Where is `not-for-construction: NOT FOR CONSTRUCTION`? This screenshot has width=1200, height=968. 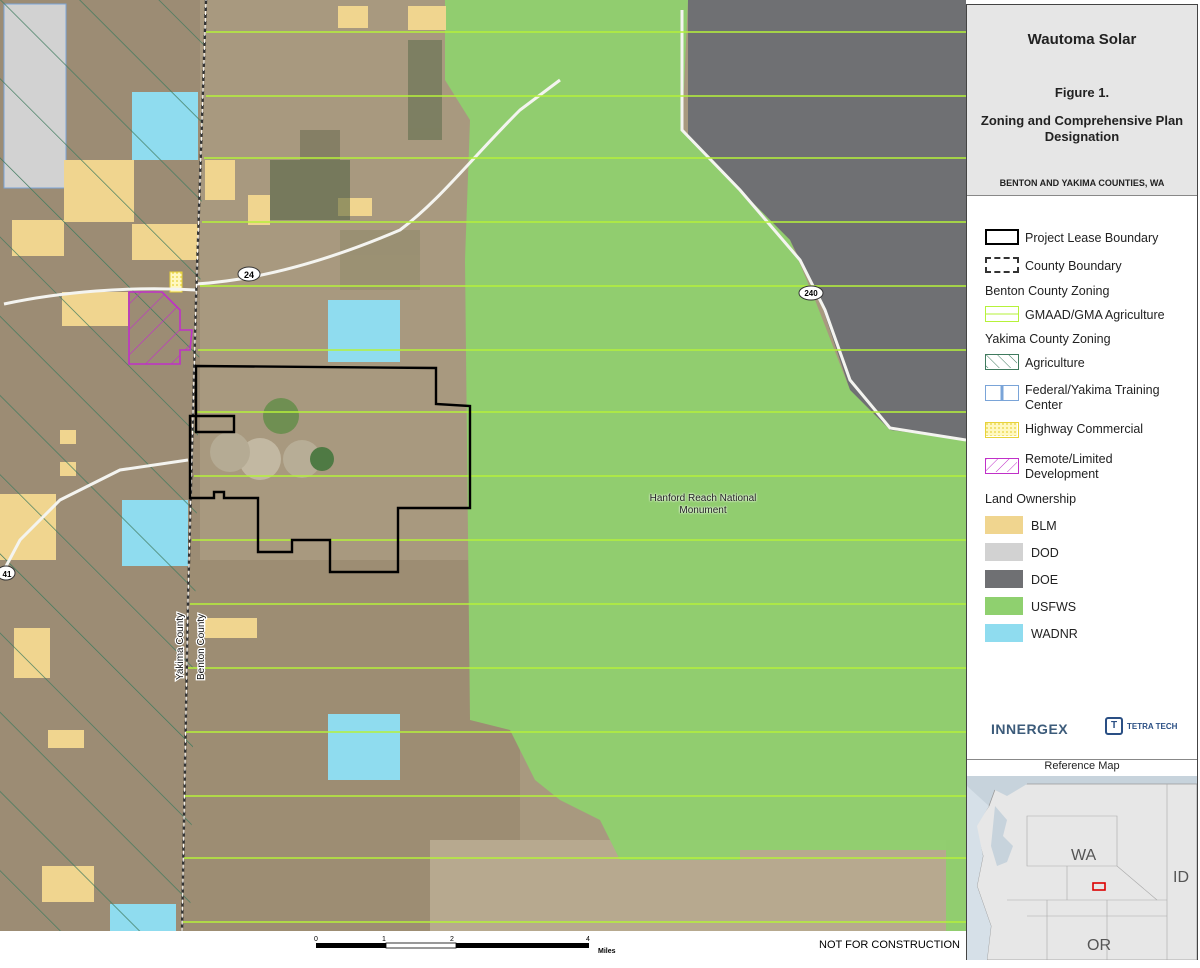 not-for-construction: NOT FOR CONSTRUCTION is located at coordinates (889, 945).